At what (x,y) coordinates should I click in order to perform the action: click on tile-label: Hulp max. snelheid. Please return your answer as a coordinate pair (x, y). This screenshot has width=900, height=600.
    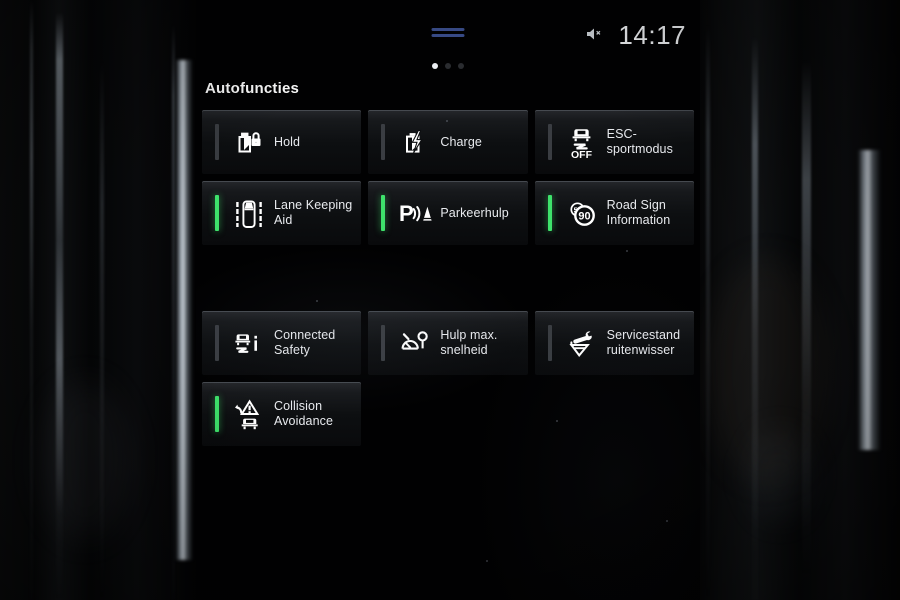
    Looking at the image, I should click on (469, 342).